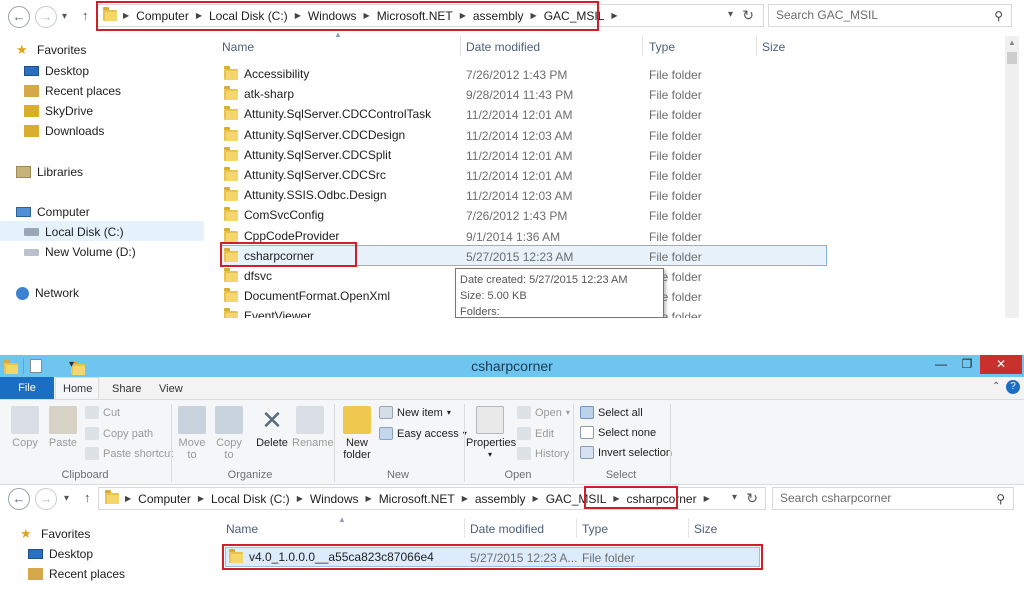  What do you see at coordinates (164, 499) in the screenshot?
I see `breadcrumb-computer: Computer` at bounding box center [164, 499].